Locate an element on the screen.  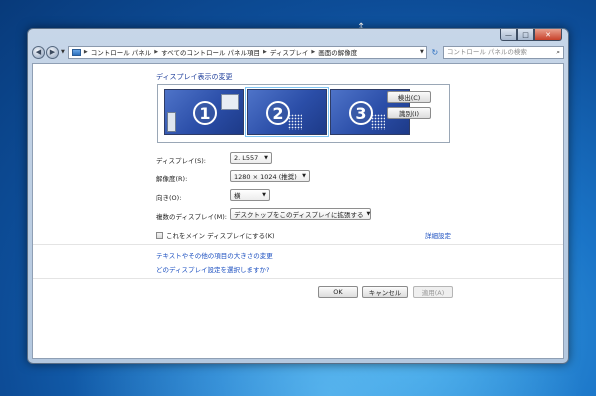
main-display-option: これをメイン ディスプレイにする(K) is located at coordinates (215, 235).